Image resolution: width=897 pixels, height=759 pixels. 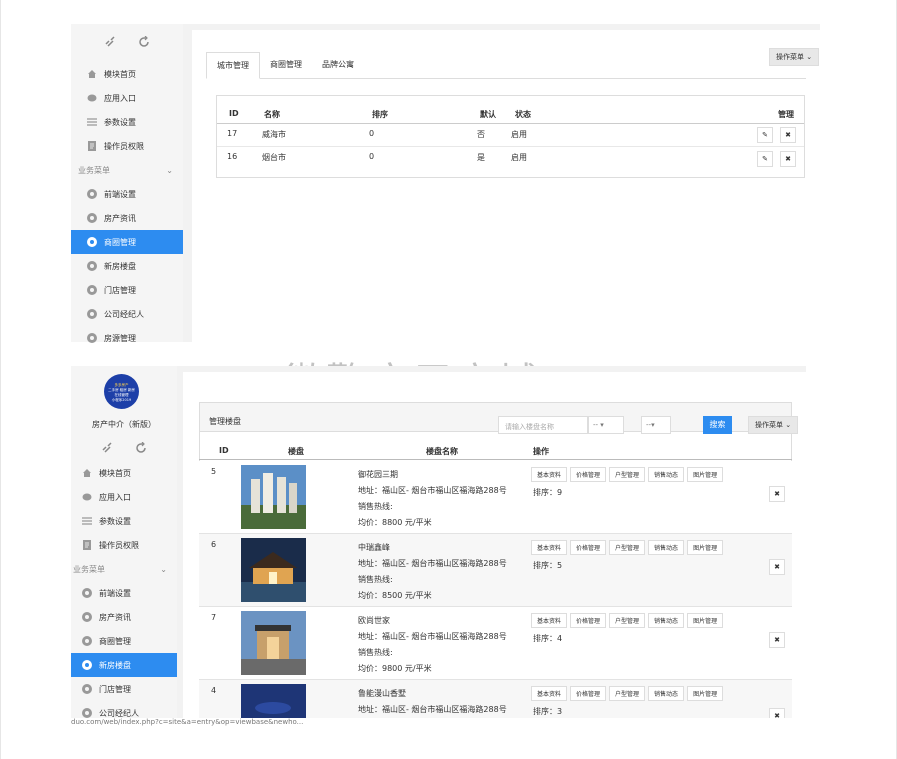 What do you see at coordinates (432, 548) in the screenshot?
I see `building-name: 中瑞鑫峰` at bounding box center [432, 548].